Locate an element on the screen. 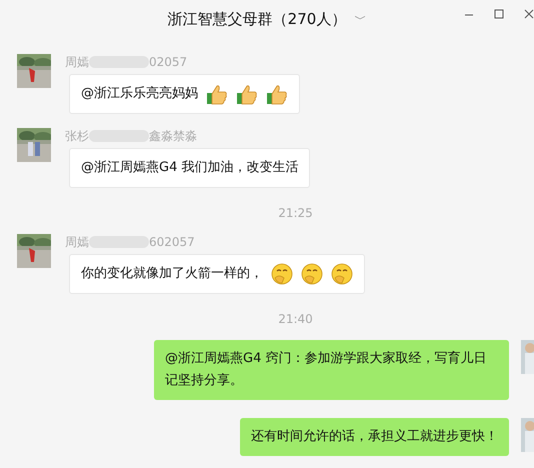 This screenshot has width=534, height=468. maximize-icon is located at coordinates (499, 14).